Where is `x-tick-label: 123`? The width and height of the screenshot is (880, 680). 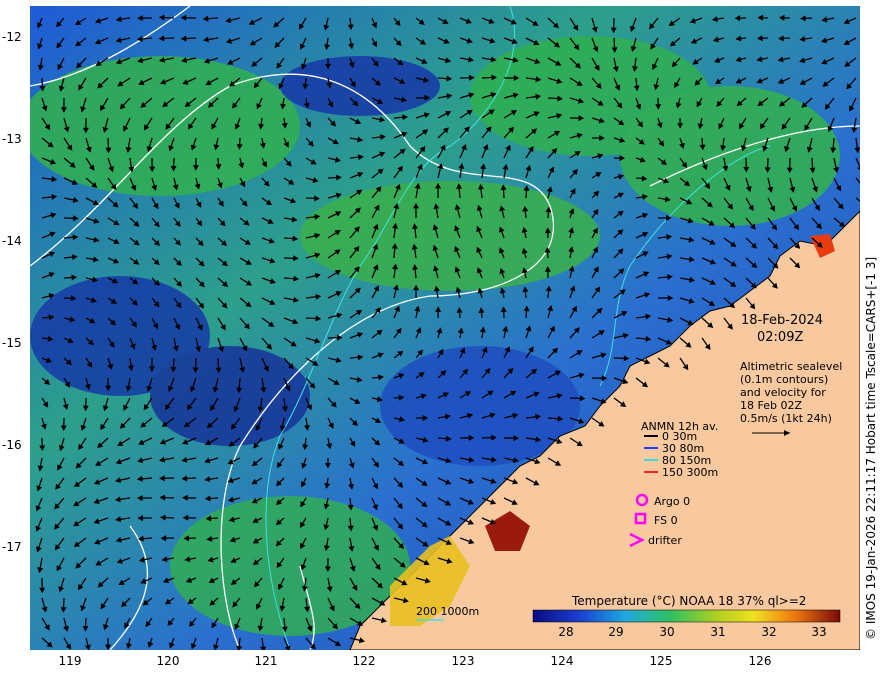 x-tick-label: 123 is located at coordinates (463, 661).